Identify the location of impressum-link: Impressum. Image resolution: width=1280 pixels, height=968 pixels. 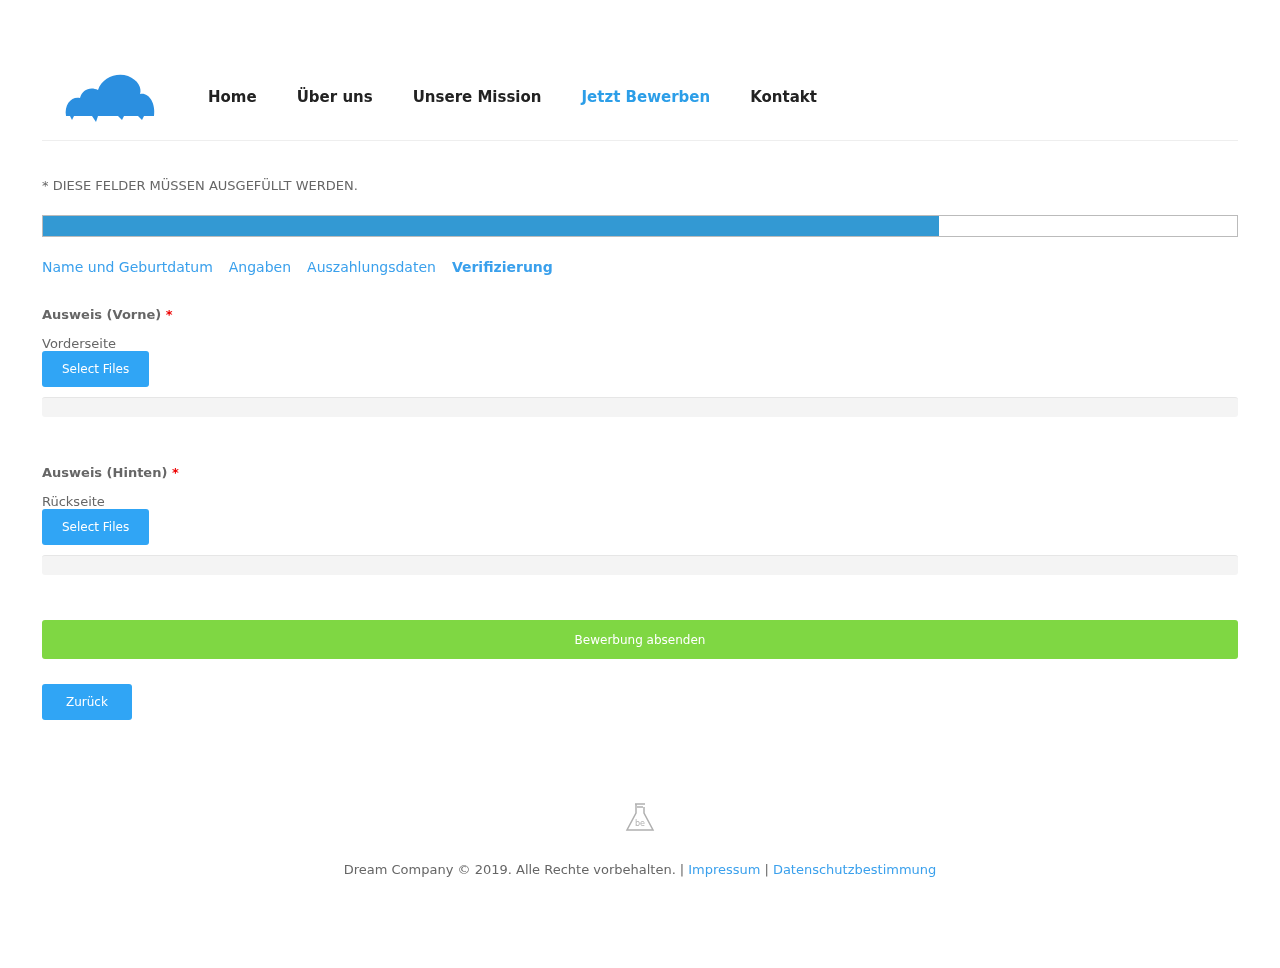
(724, 869).